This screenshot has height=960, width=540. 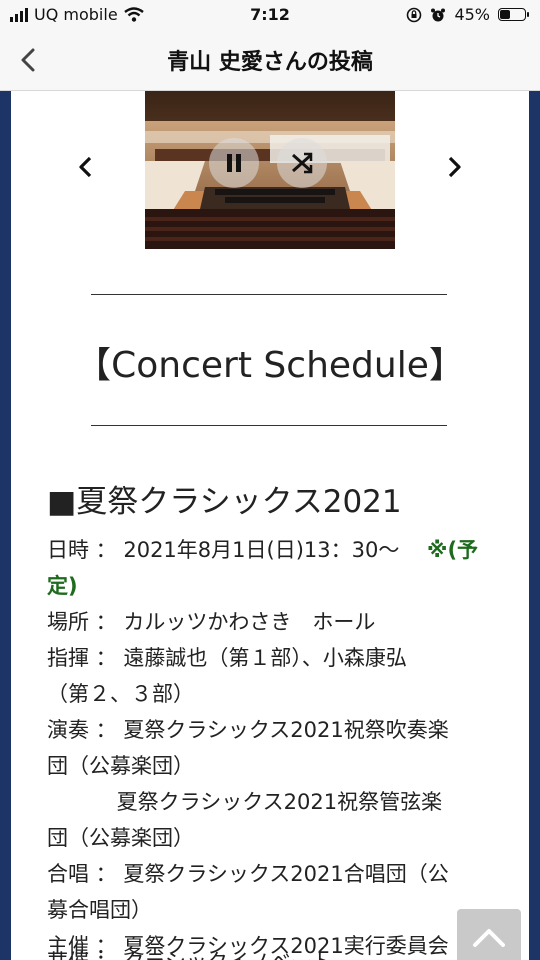 I want to click on status-right: 45%, so click(x=467, y=14).